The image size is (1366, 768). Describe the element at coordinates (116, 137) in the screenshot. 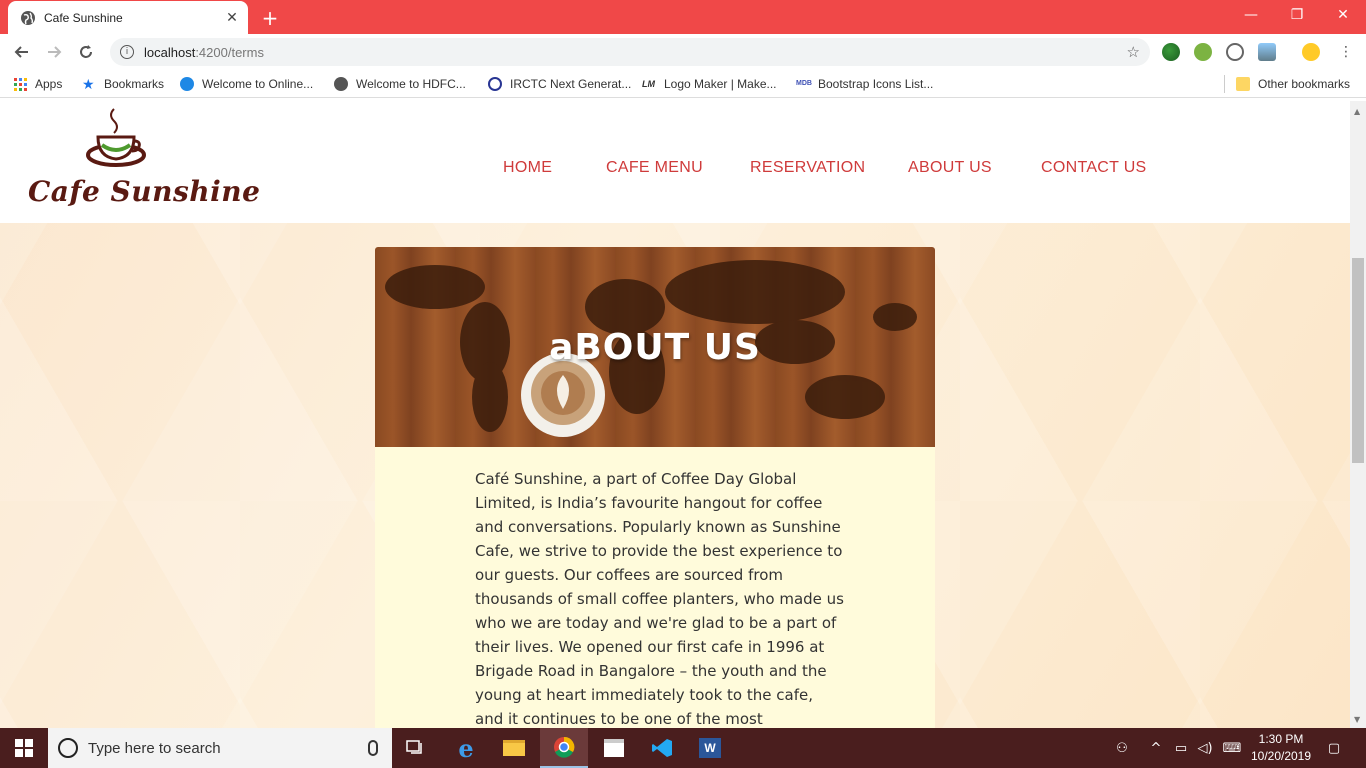

I see `coffee-cup-icon` at that location.